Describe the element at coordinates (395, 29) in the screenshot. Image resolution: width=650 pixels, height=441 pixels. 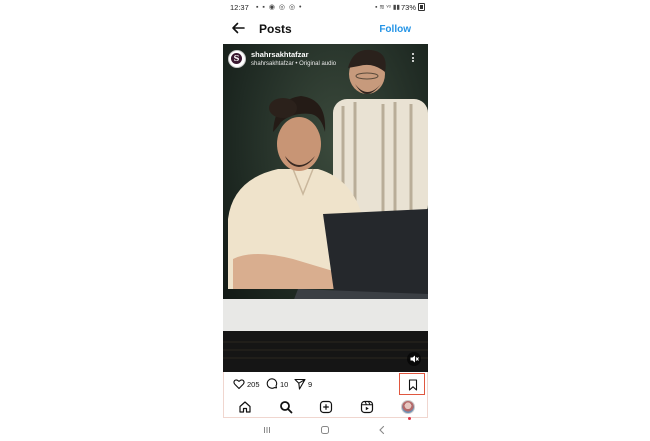
I see `follow-button: Follow` at that location.